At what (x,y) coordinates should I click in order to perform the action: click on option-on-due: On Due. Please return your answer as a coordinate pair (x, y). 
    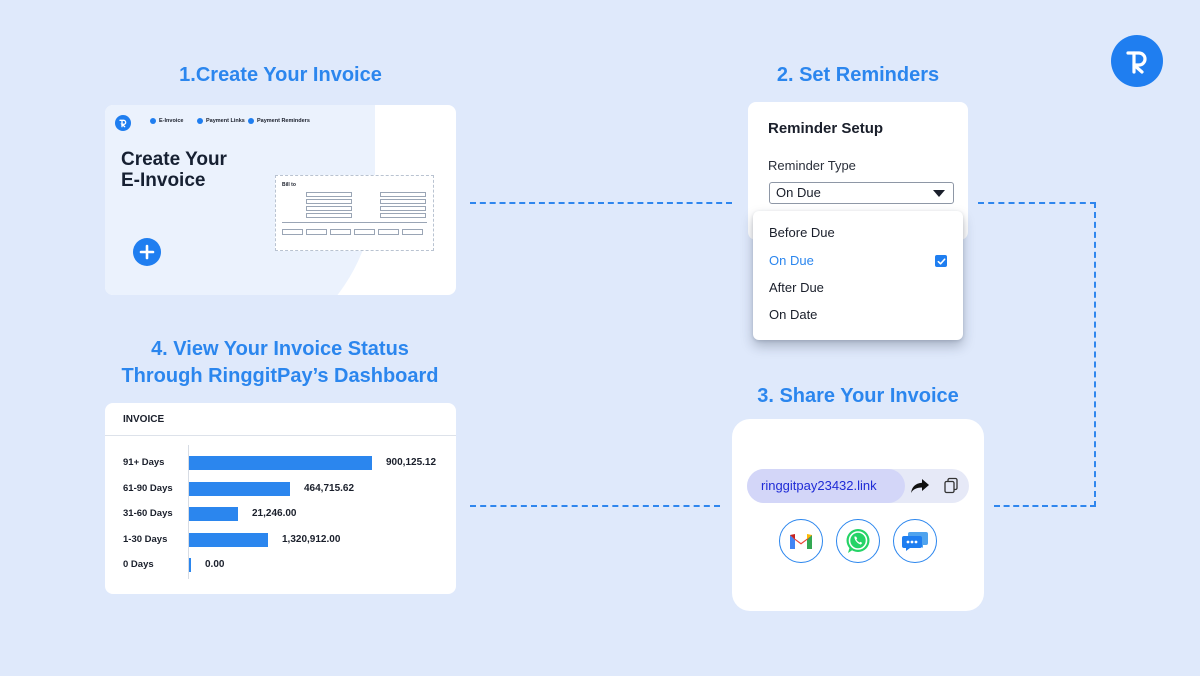
    Looking at the image, I should click on (791, 260).